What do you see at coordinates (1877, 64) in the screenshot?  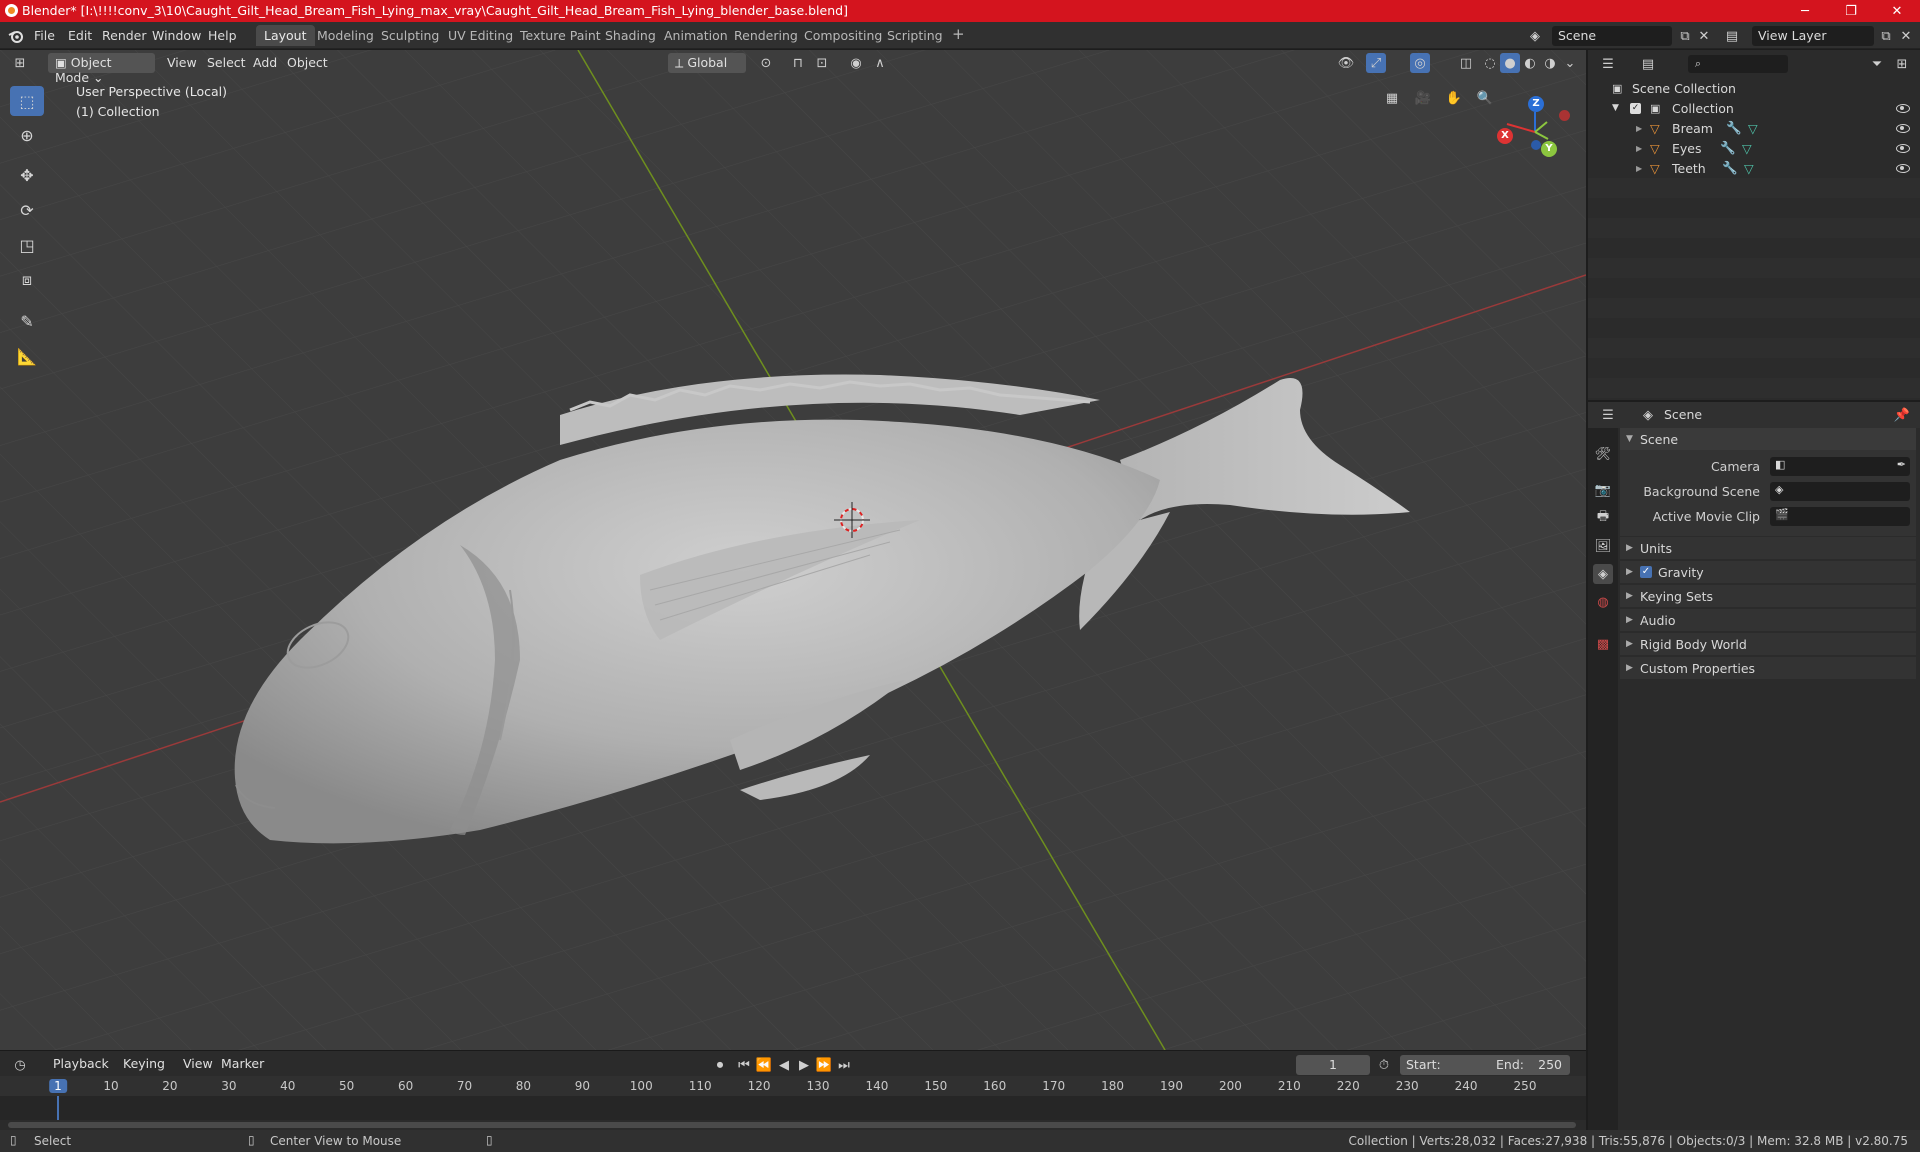 I see `filter-icon: ⏷` at bounding box center [1877, 64].